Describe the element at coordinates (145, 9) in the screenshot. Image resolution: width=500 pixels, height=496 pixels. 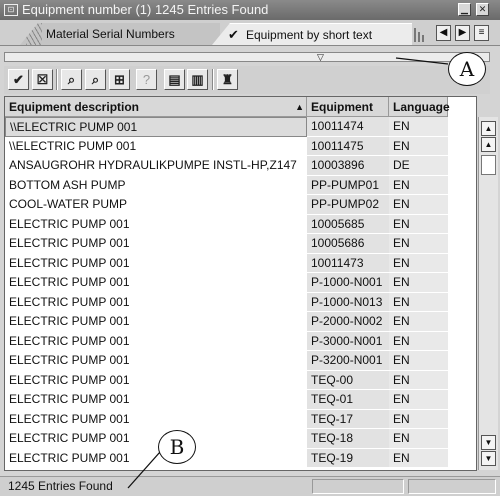
I see `window-title: Equipment number (1) 1245 Entries Found` at that location.